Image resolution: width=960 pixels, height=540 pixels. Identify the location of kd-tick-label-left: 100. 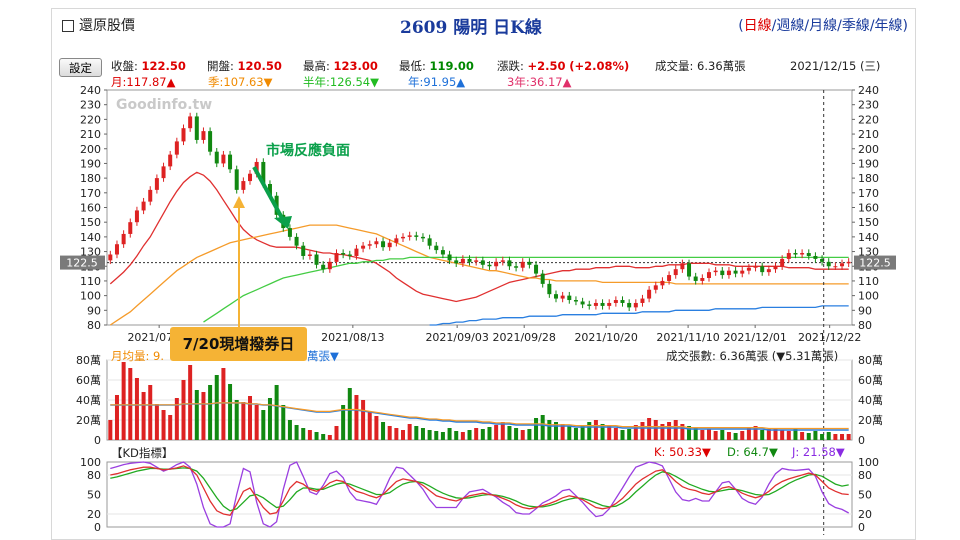
(90, 462).